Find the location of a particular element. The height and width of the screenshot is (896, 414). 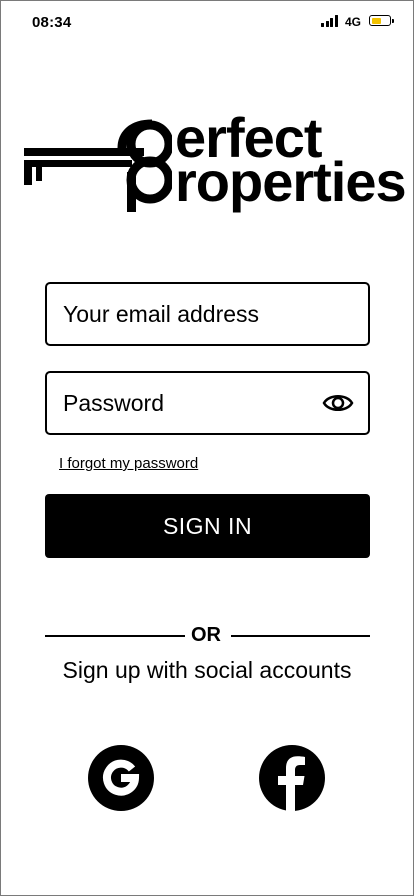

or-divider-text: OR is located at coordinates (206, 635).